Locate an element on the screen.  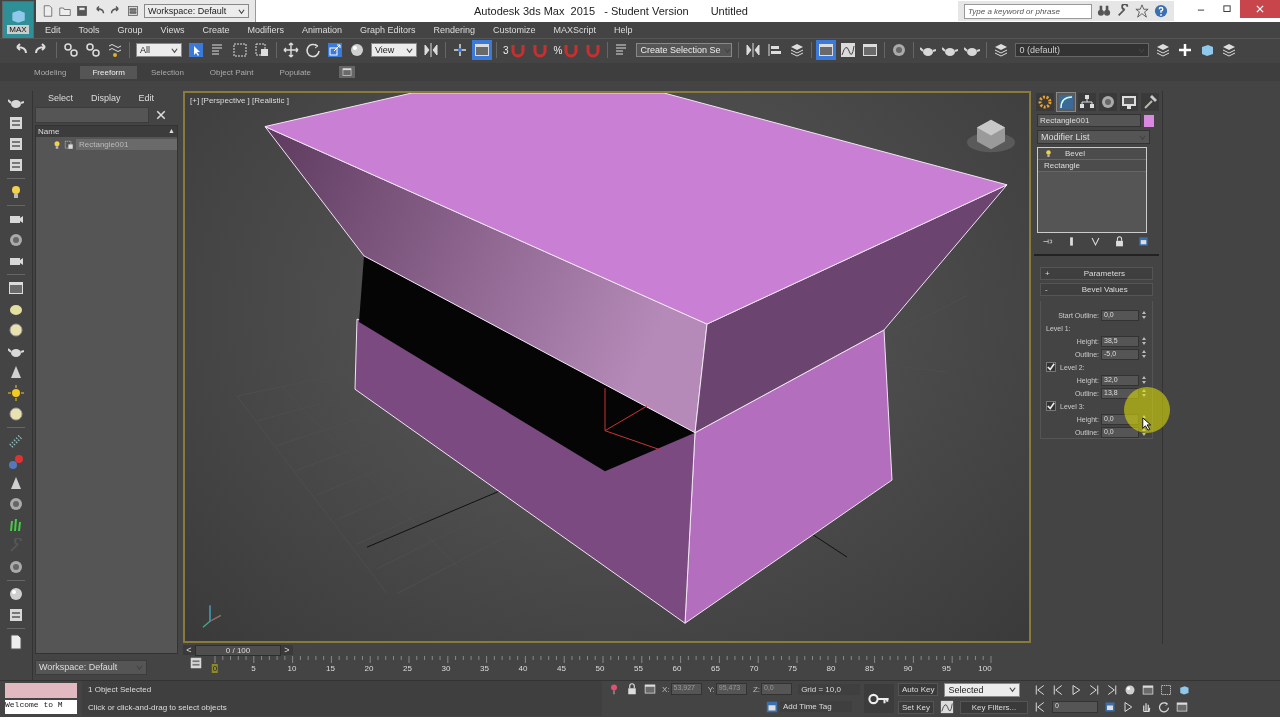
particles-icon is located at coordinates (16, 441).